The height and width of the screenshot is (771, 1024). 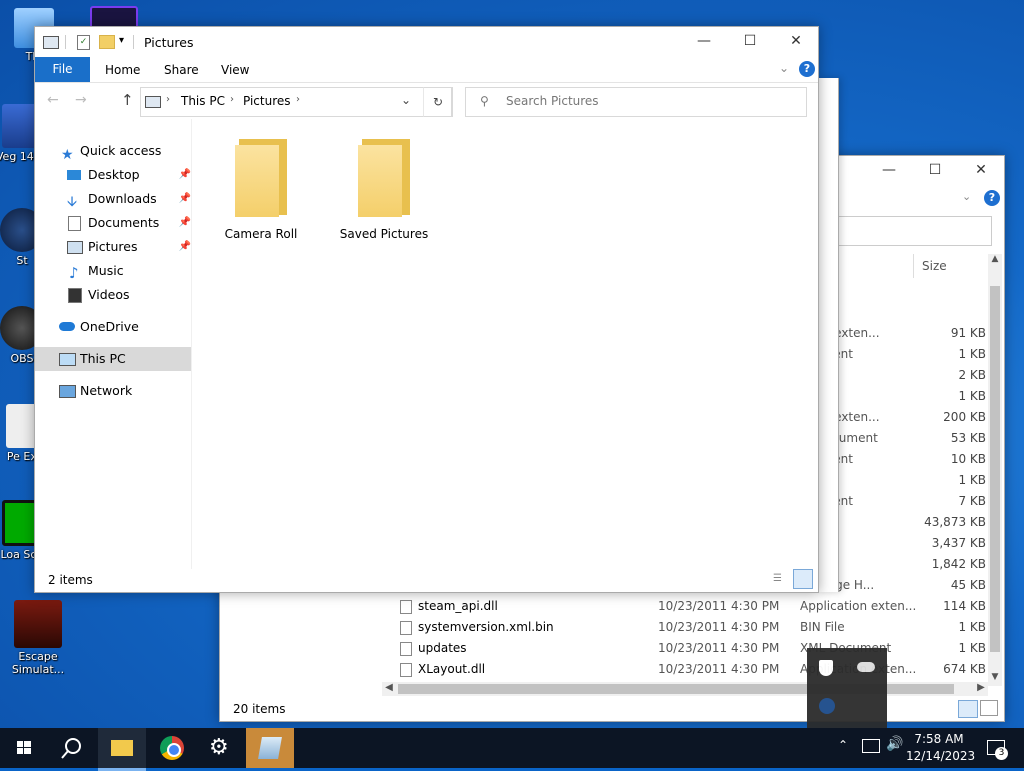 I want to click on back-file-size: 114 KB, so click(x=964, y=606).